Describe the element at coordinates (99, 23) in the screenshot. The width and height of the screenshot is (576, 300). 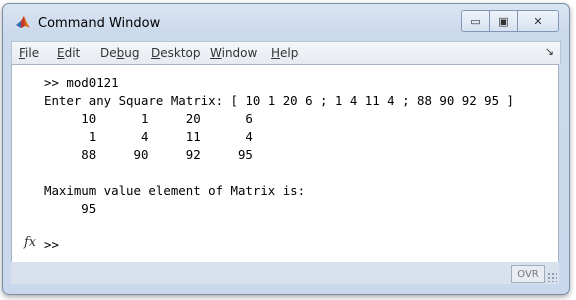
I see `window-title: Command Window` at that location.